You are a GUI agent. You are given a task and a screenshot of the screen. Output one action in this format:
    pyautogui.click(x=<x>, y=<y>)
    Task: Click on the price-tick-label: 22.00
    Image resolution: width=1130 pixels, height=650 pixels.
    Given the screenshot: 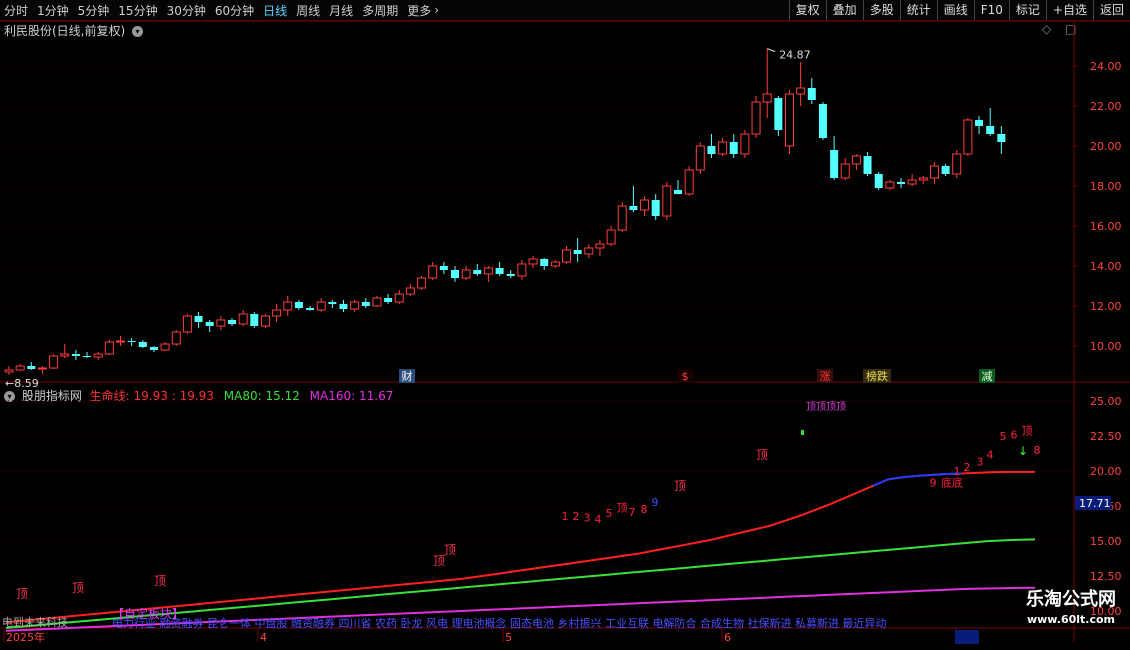 What is the action you would take?
    pyautogui.click(x=1106, y=106)
    